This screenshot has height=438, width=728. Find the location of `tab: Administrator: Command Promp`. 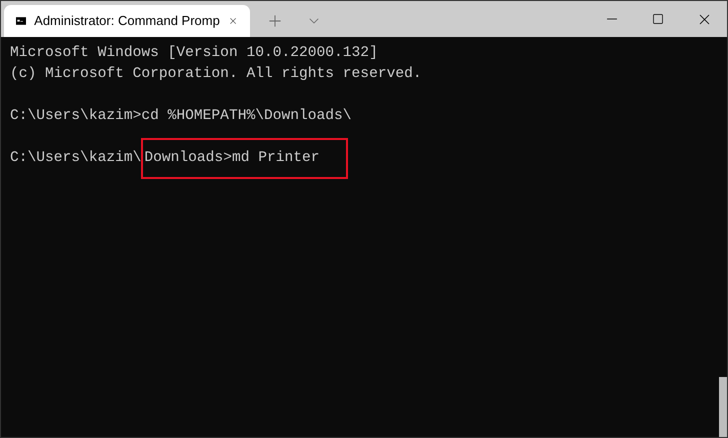

tab: Administrator: Command Promp is located at coordinates (127, 21).